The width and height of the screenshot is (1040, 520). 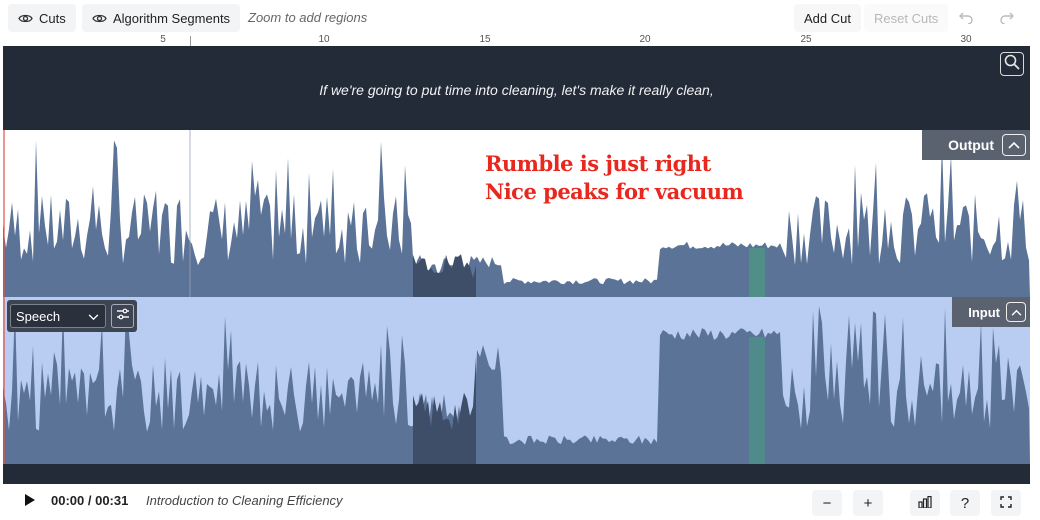 I want to click on algorithm-segments-label: Algorithm Segments, so click(x=172, y=18).